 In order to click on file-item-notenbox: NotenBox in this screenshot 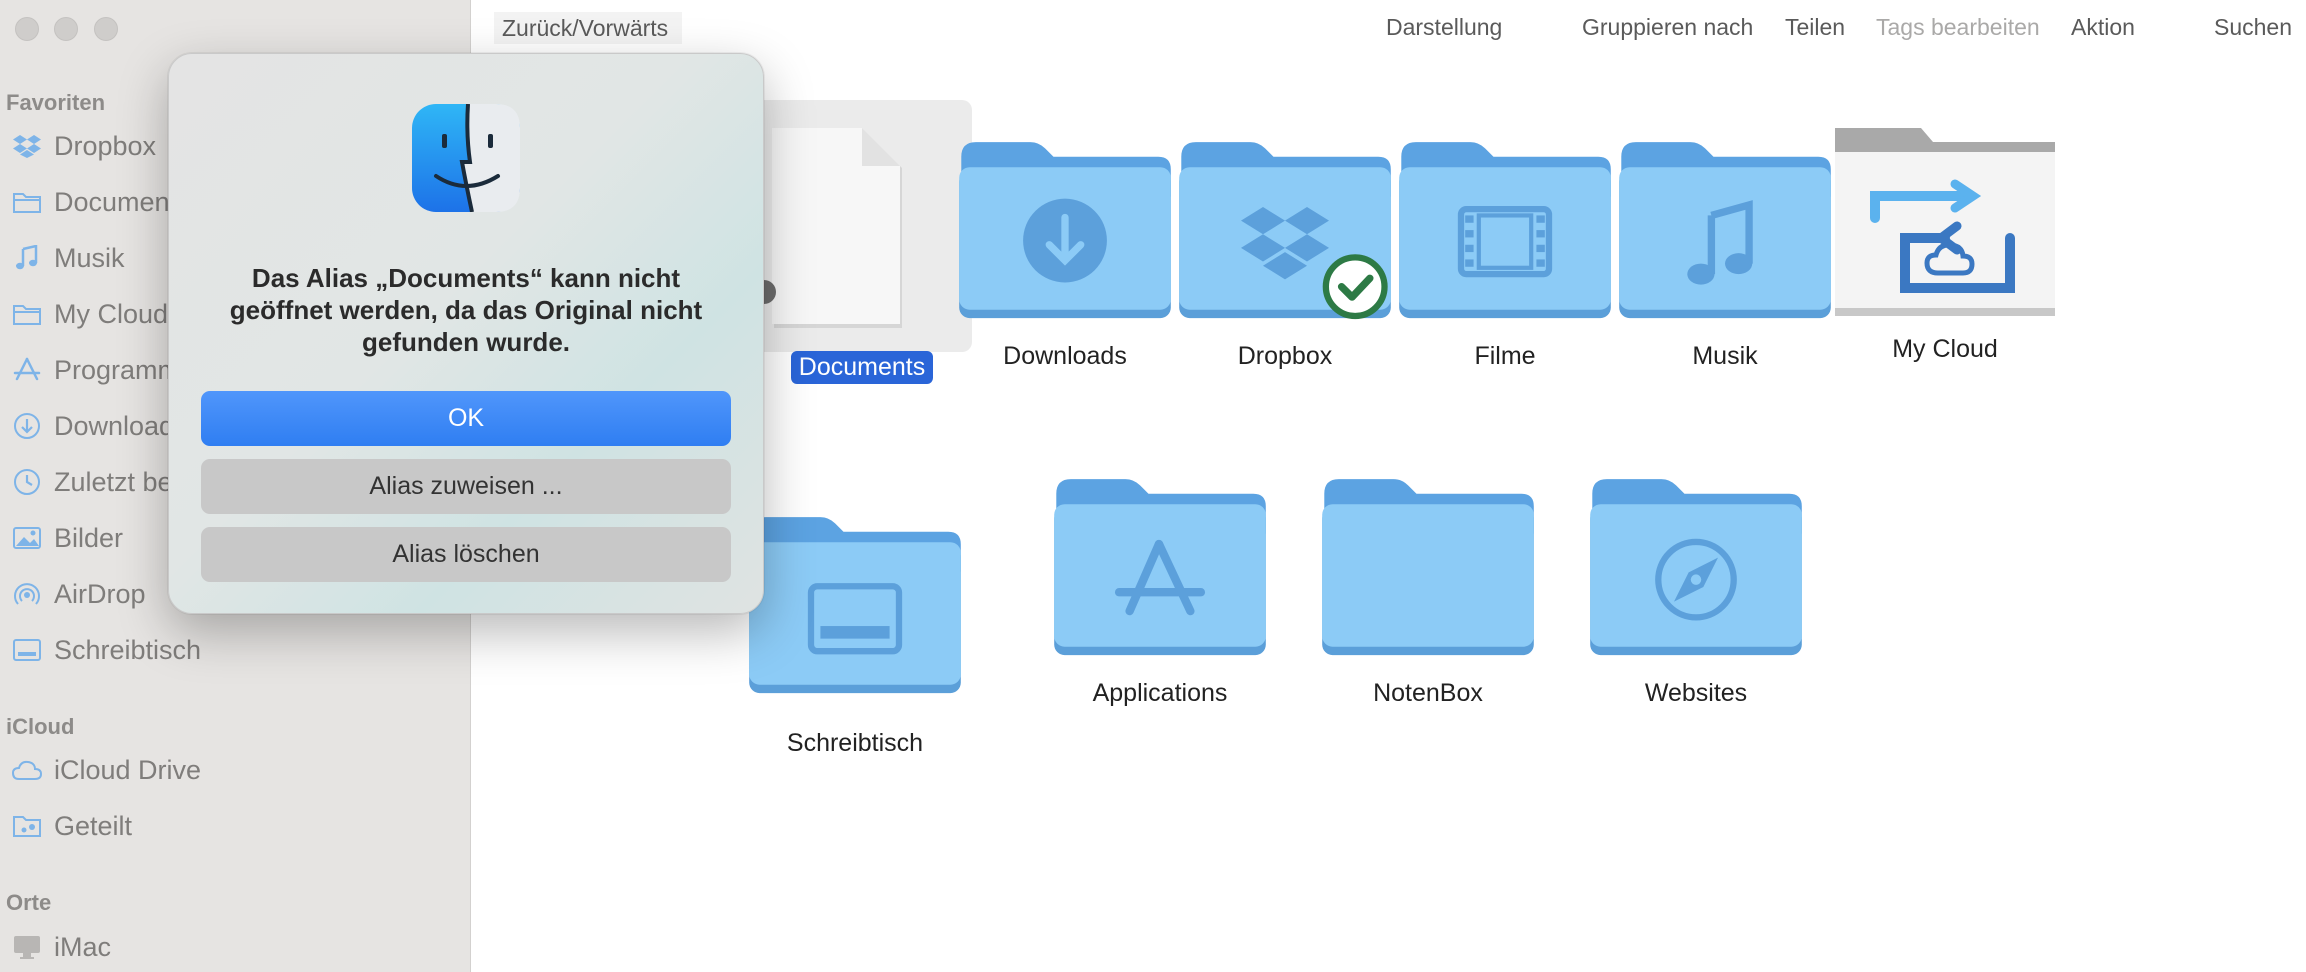, I will do `click(1428, 590)`.